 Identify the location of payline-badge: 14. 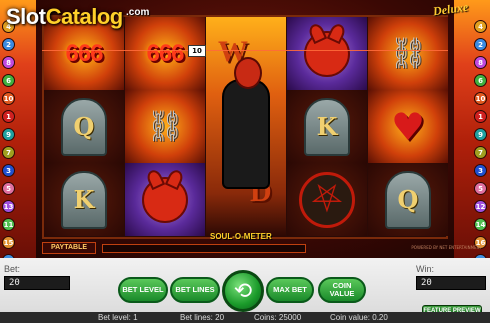
(480, 224).